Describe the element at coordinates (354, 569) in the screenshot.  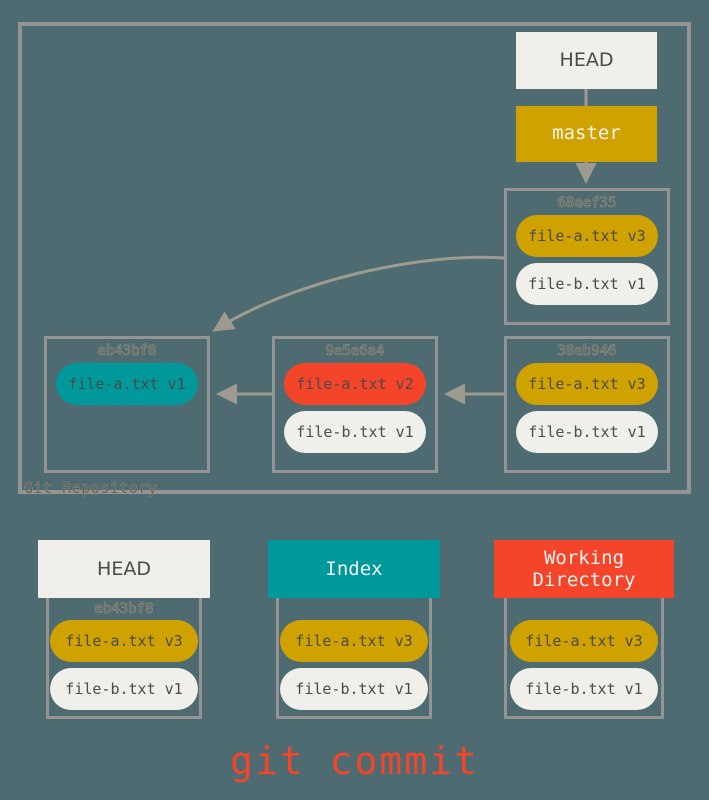
I see `state-column-title: Index` at that location.